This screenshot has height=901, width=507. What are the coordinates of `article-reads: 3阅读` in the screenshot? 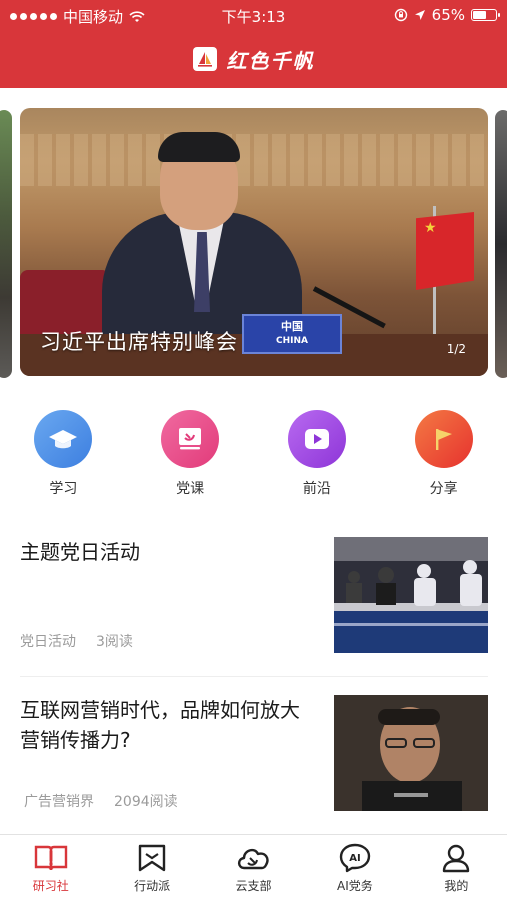 It's located at (114, 642).